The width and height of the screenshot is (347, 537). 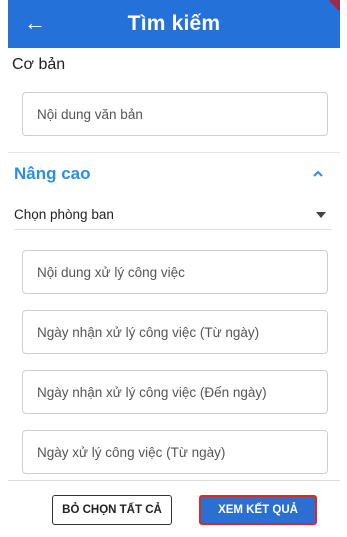 I want to click on department-select: Chọn phòng ban, so click(x=173, y=215).